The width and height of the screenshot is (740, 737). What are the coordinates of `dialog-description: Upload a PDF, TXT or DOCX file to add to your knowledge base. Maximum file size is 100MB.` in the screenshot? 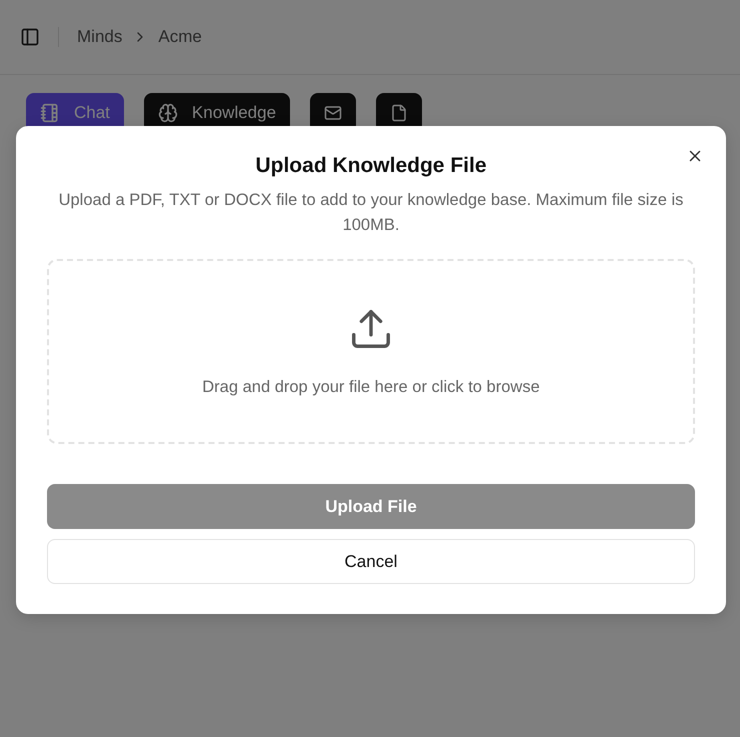 It's located at (371, 213).